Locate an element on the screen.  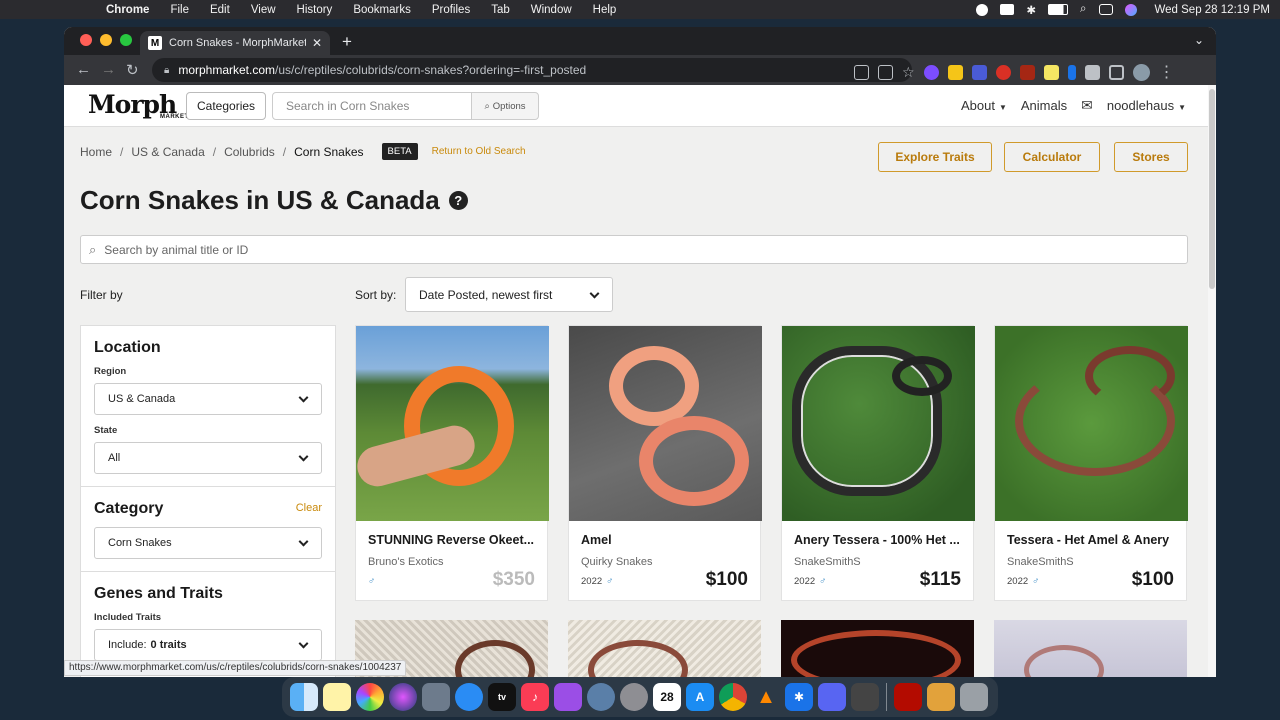
clear-category-link: Clear is located at coordinates (309, 508).